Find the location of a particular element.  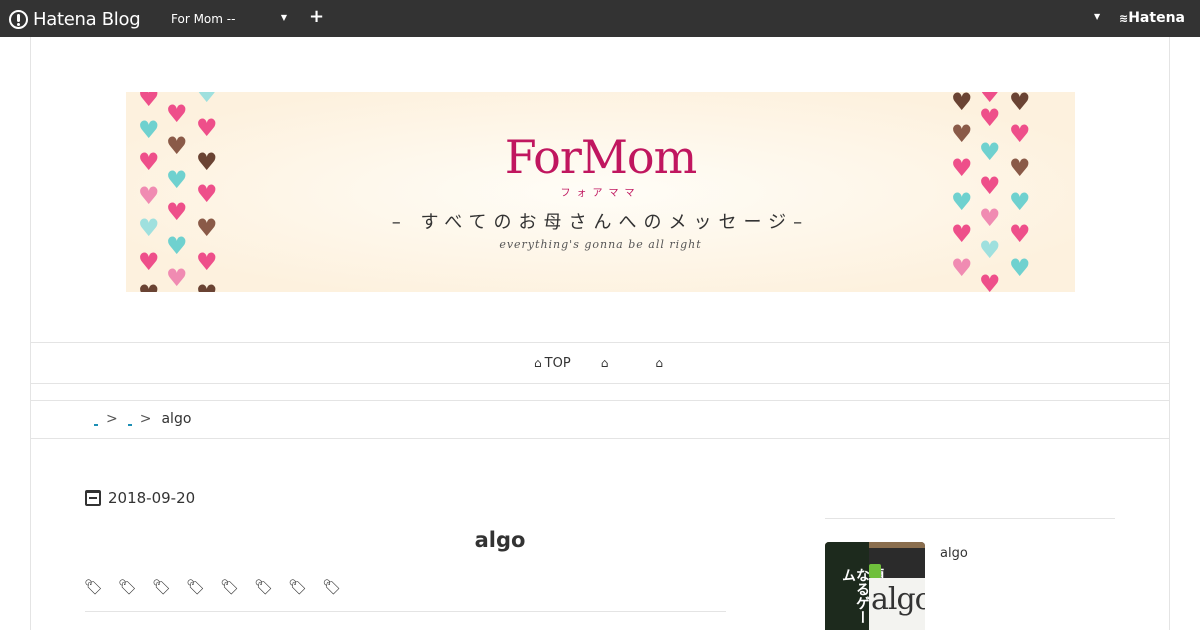

breadcrumb-current: algo is located at coordinates (176, 419).